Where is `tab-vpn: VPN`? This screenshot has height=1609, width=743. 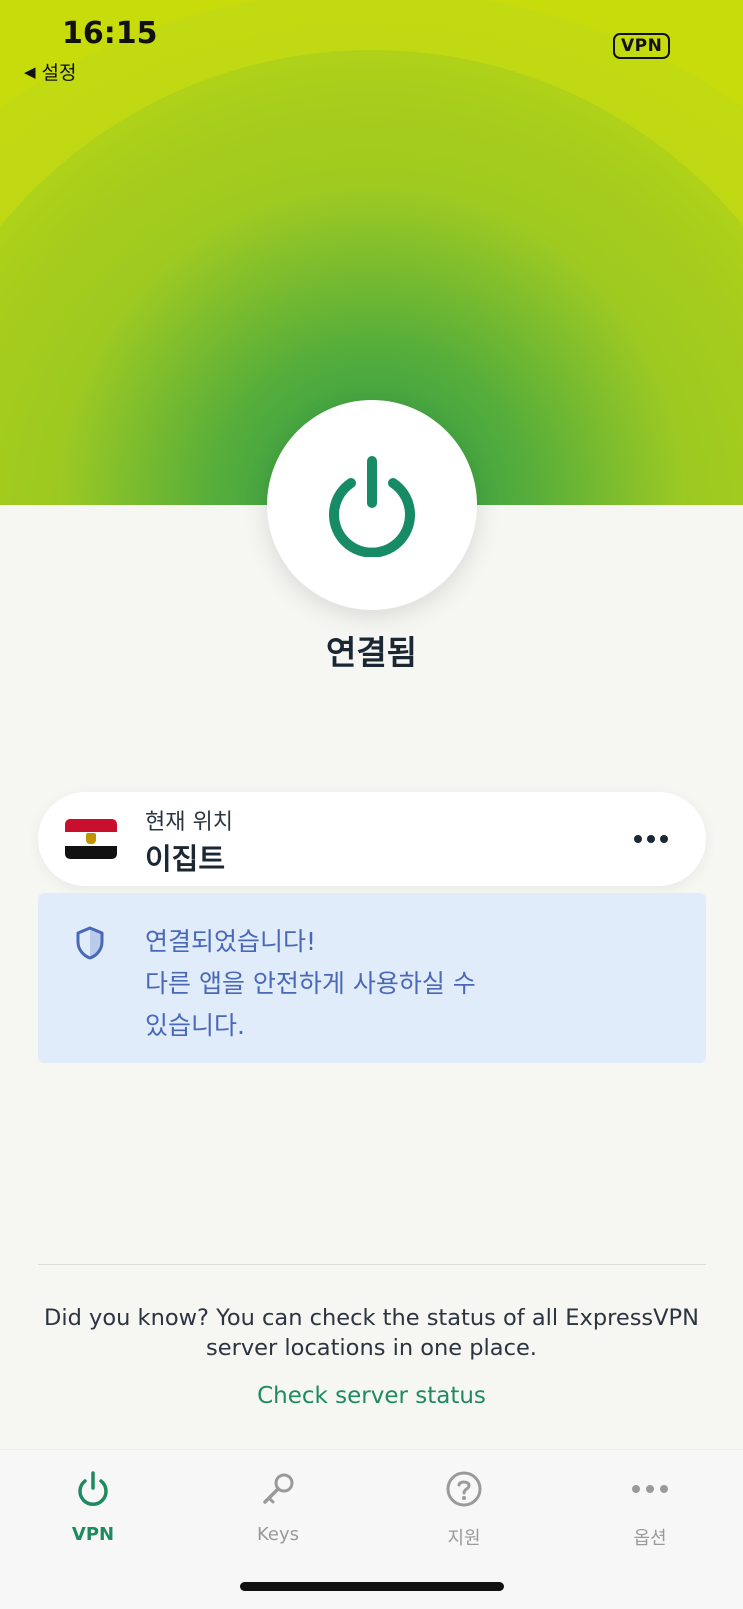
tab-vpn: VPN is located at coordinates (93, 1506).